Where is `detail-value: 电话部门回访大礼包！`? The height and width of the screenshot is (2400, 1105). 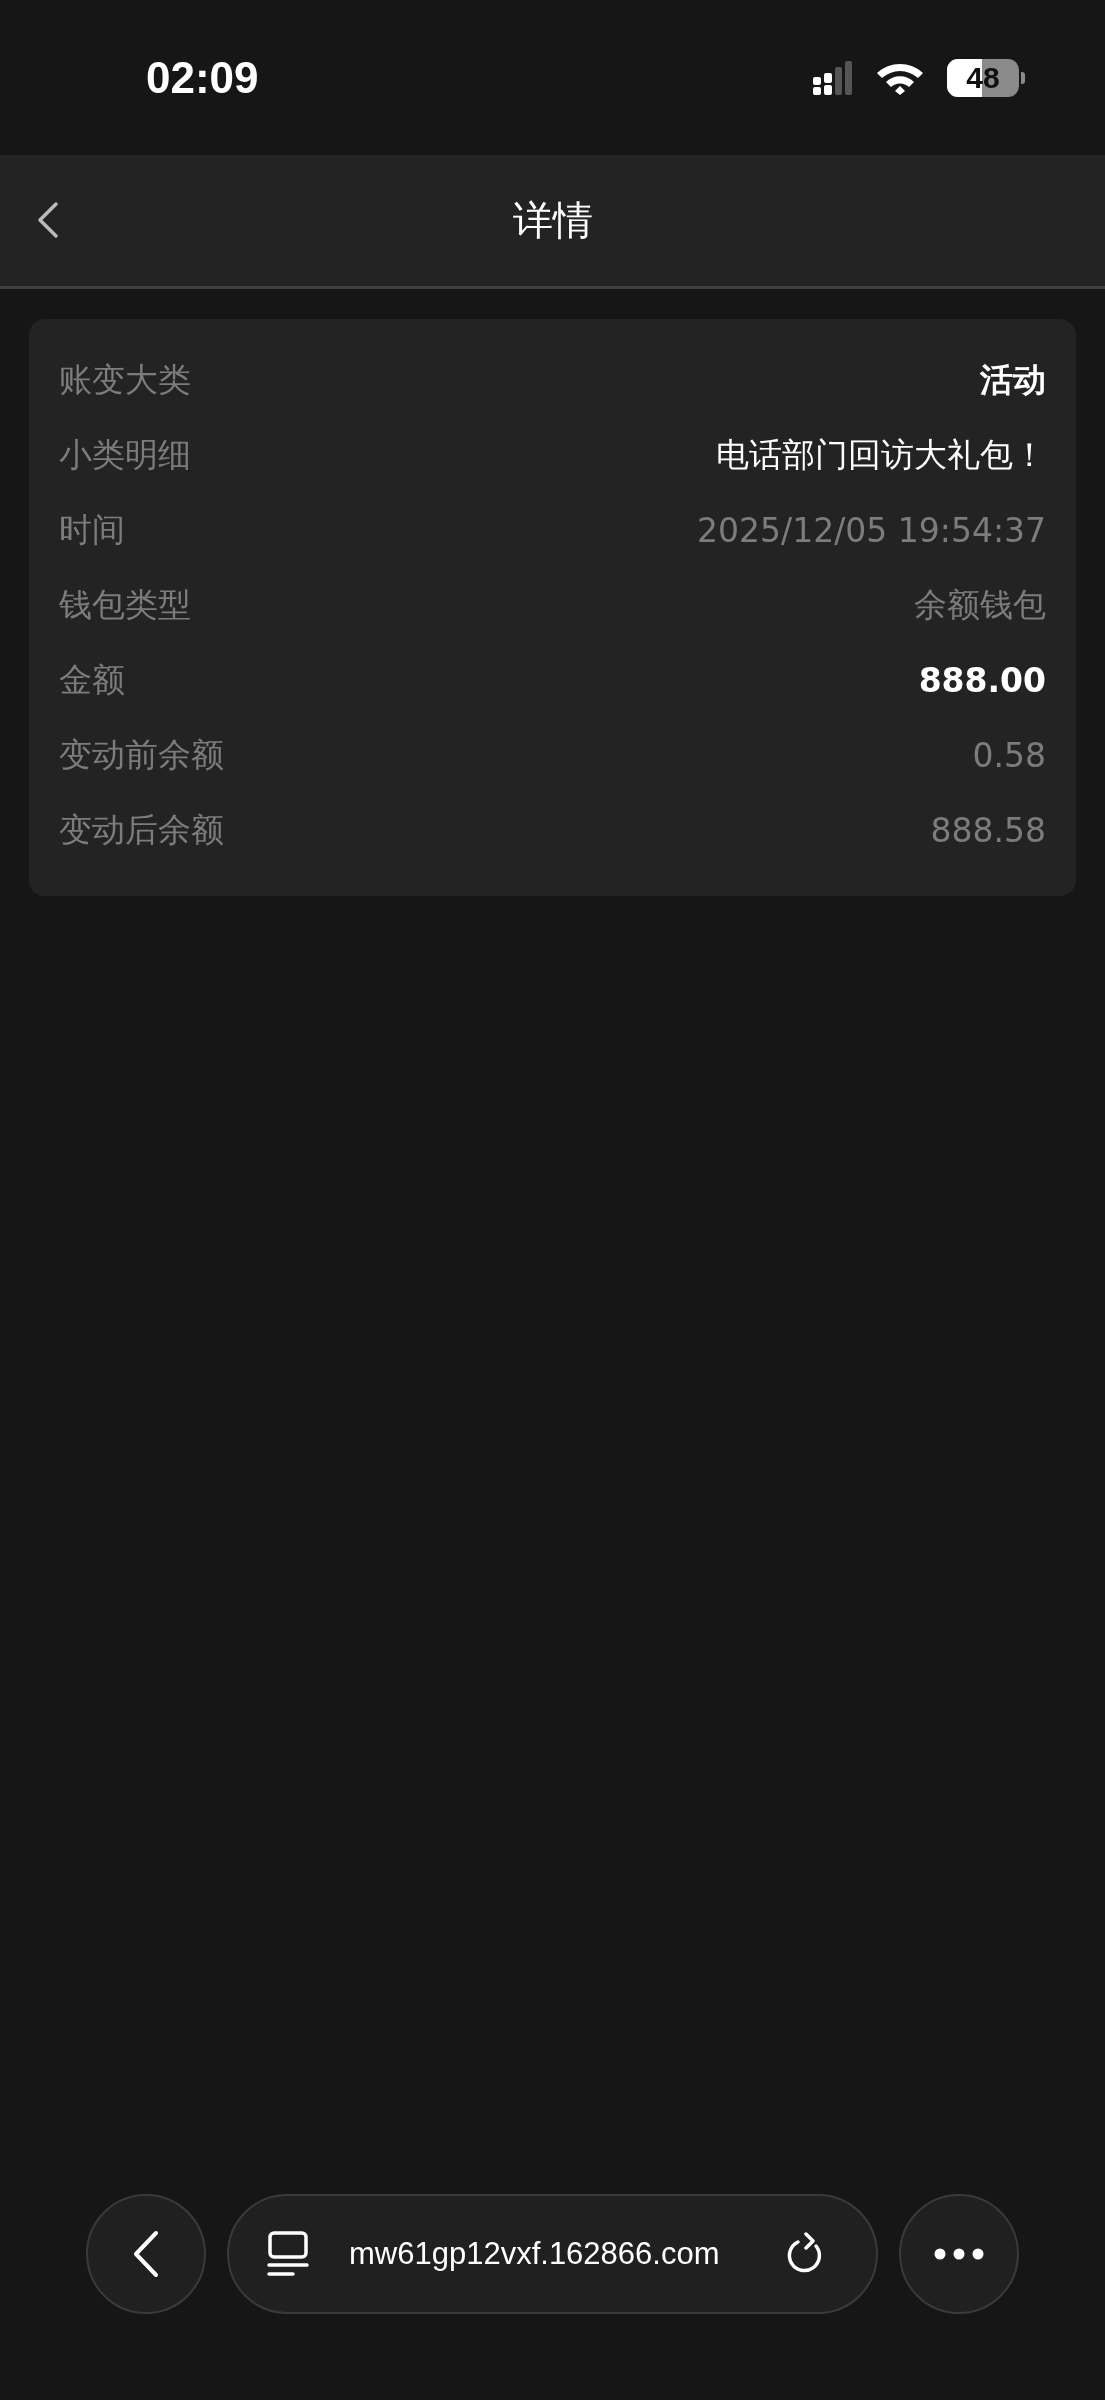 detail-value: 电话部门回访大礼包！ is located at coordinates (881, 455).